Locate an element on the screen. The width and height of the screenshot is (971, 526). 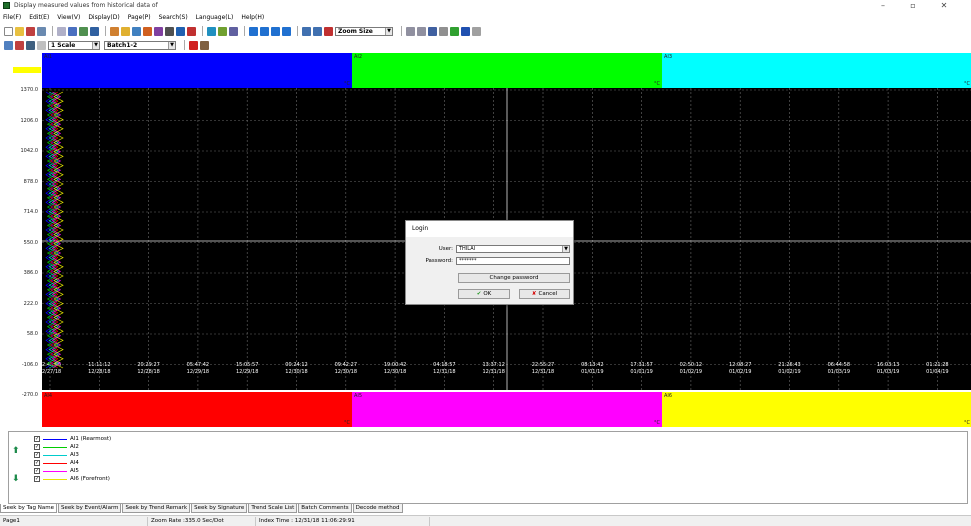
grid-icon is located at coordinates (72, 31).